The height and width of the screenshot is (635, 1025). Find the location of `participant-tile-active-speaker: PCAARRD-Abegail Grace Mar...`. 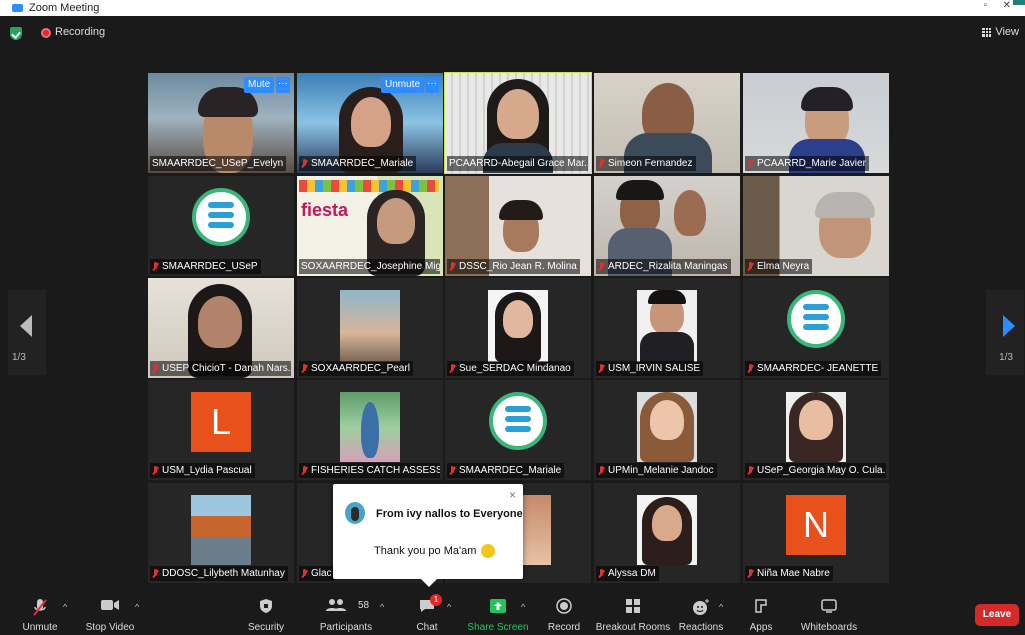

participant-tile-active-speaker: PCAARRD-Abegail Grace Mar... is located at coordinates (518, 123).